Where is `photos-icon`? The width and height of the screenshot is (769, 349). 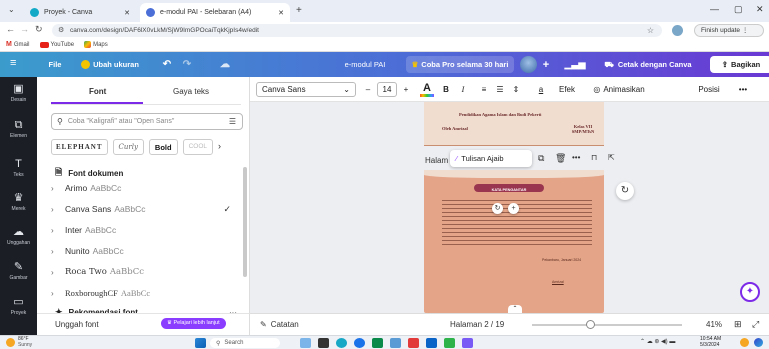 photos-icon is located at coordinates (395, 343).